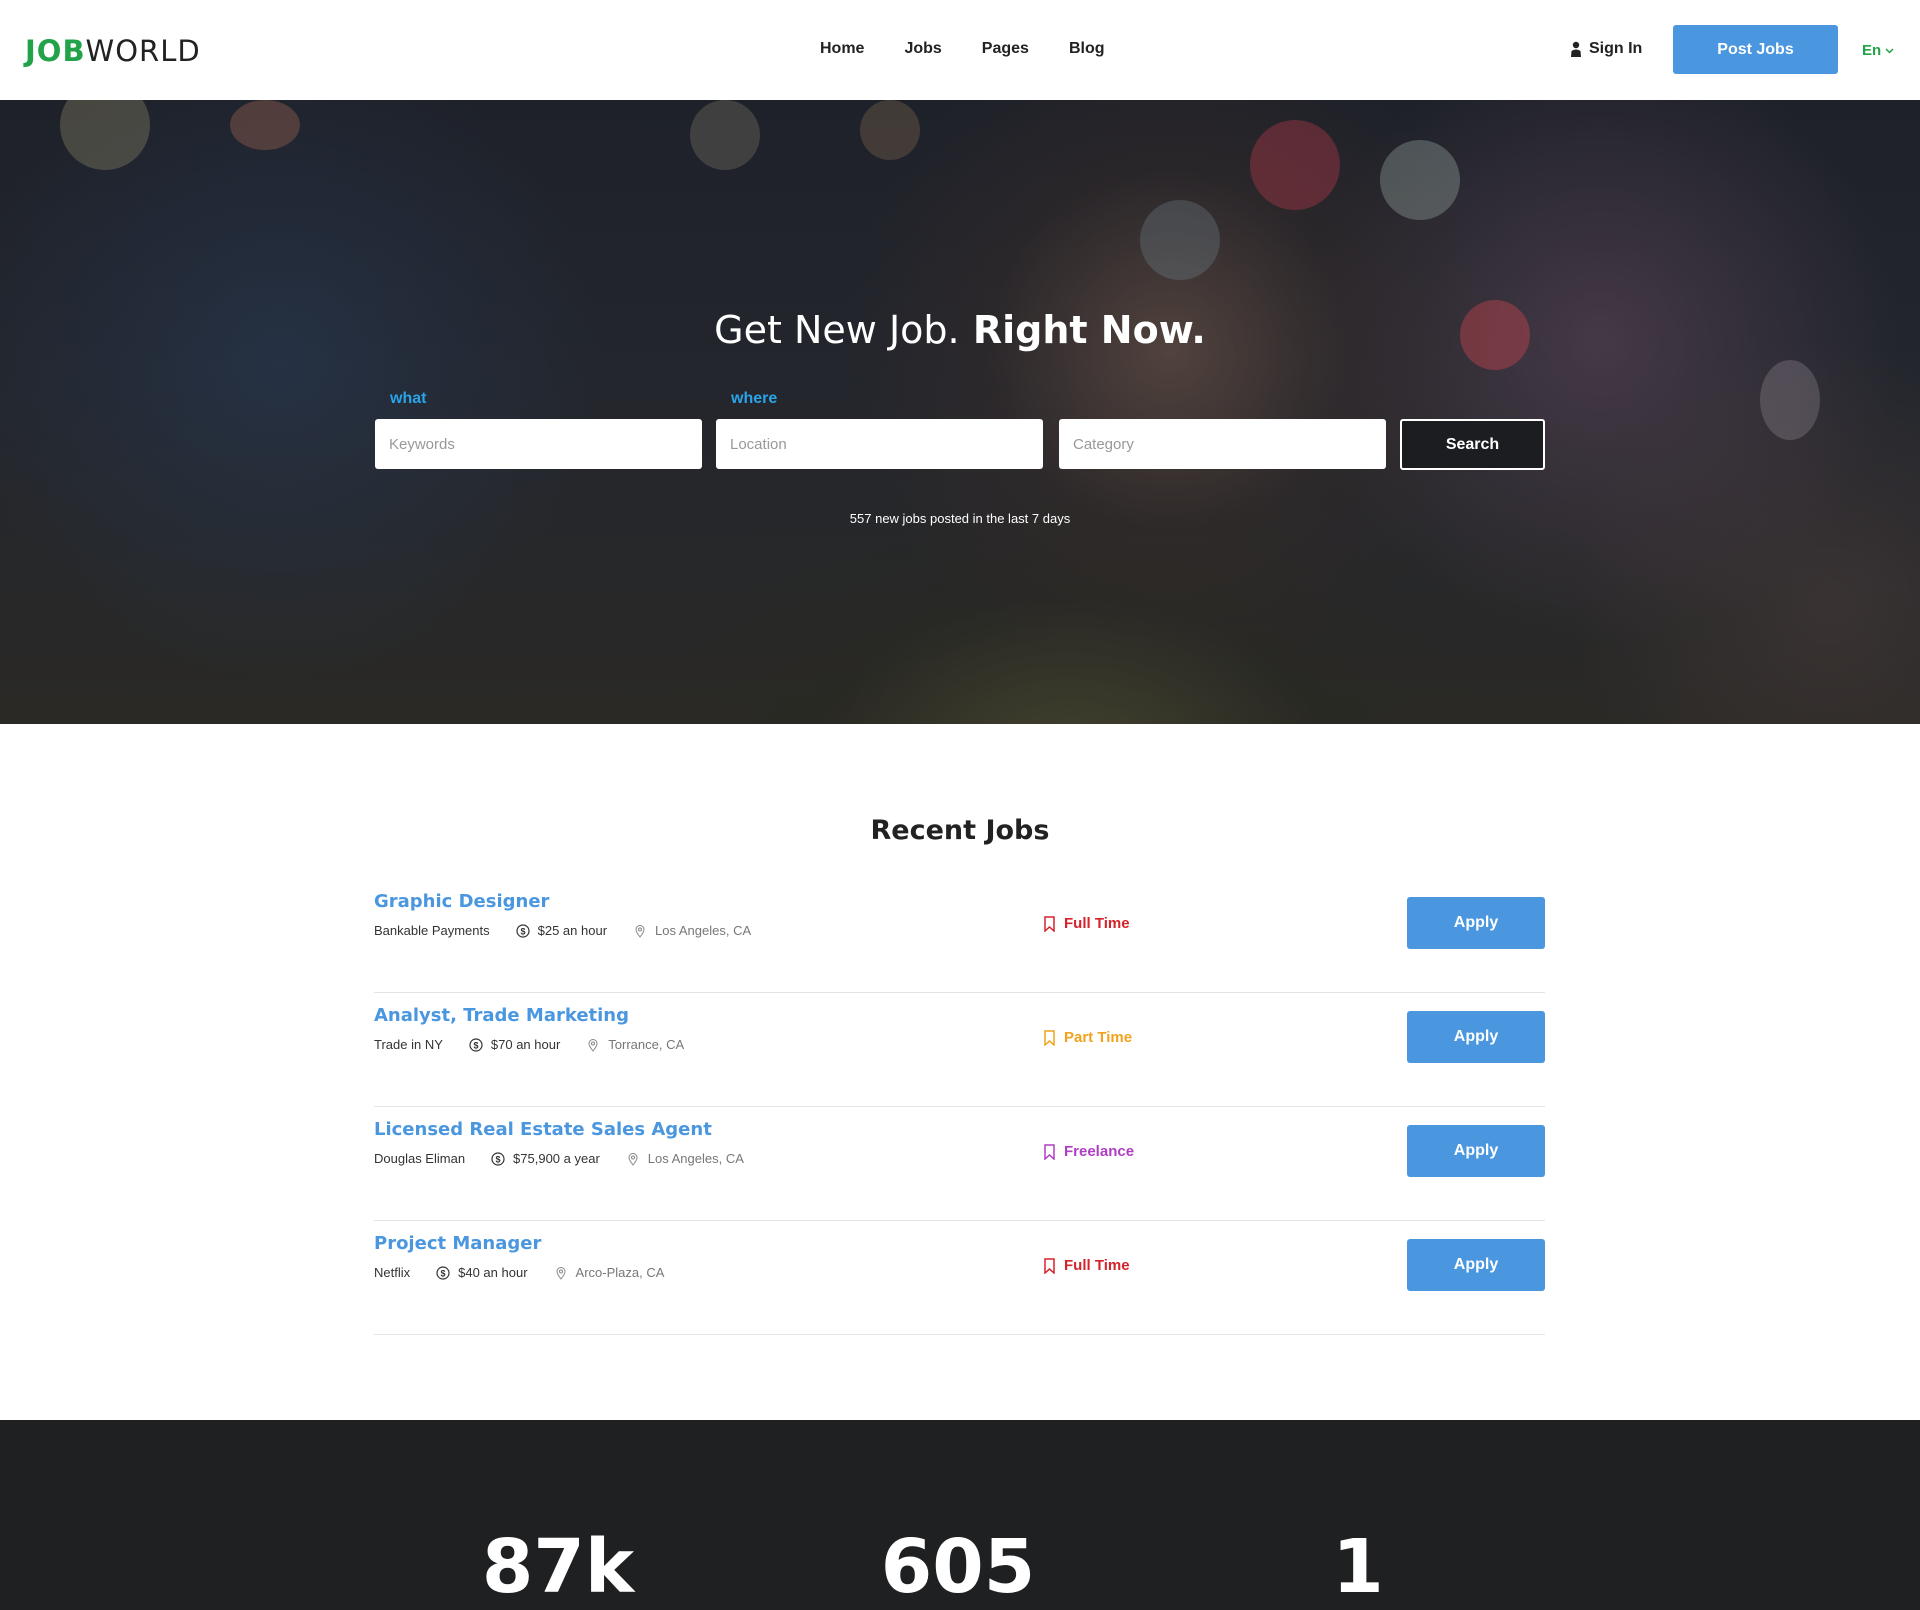  What do you see at coordinates (543, 1129) in the screenshot?
I see `job-title: Licensed Real Estate Sales Agent` at bounding box center [543, 1129].